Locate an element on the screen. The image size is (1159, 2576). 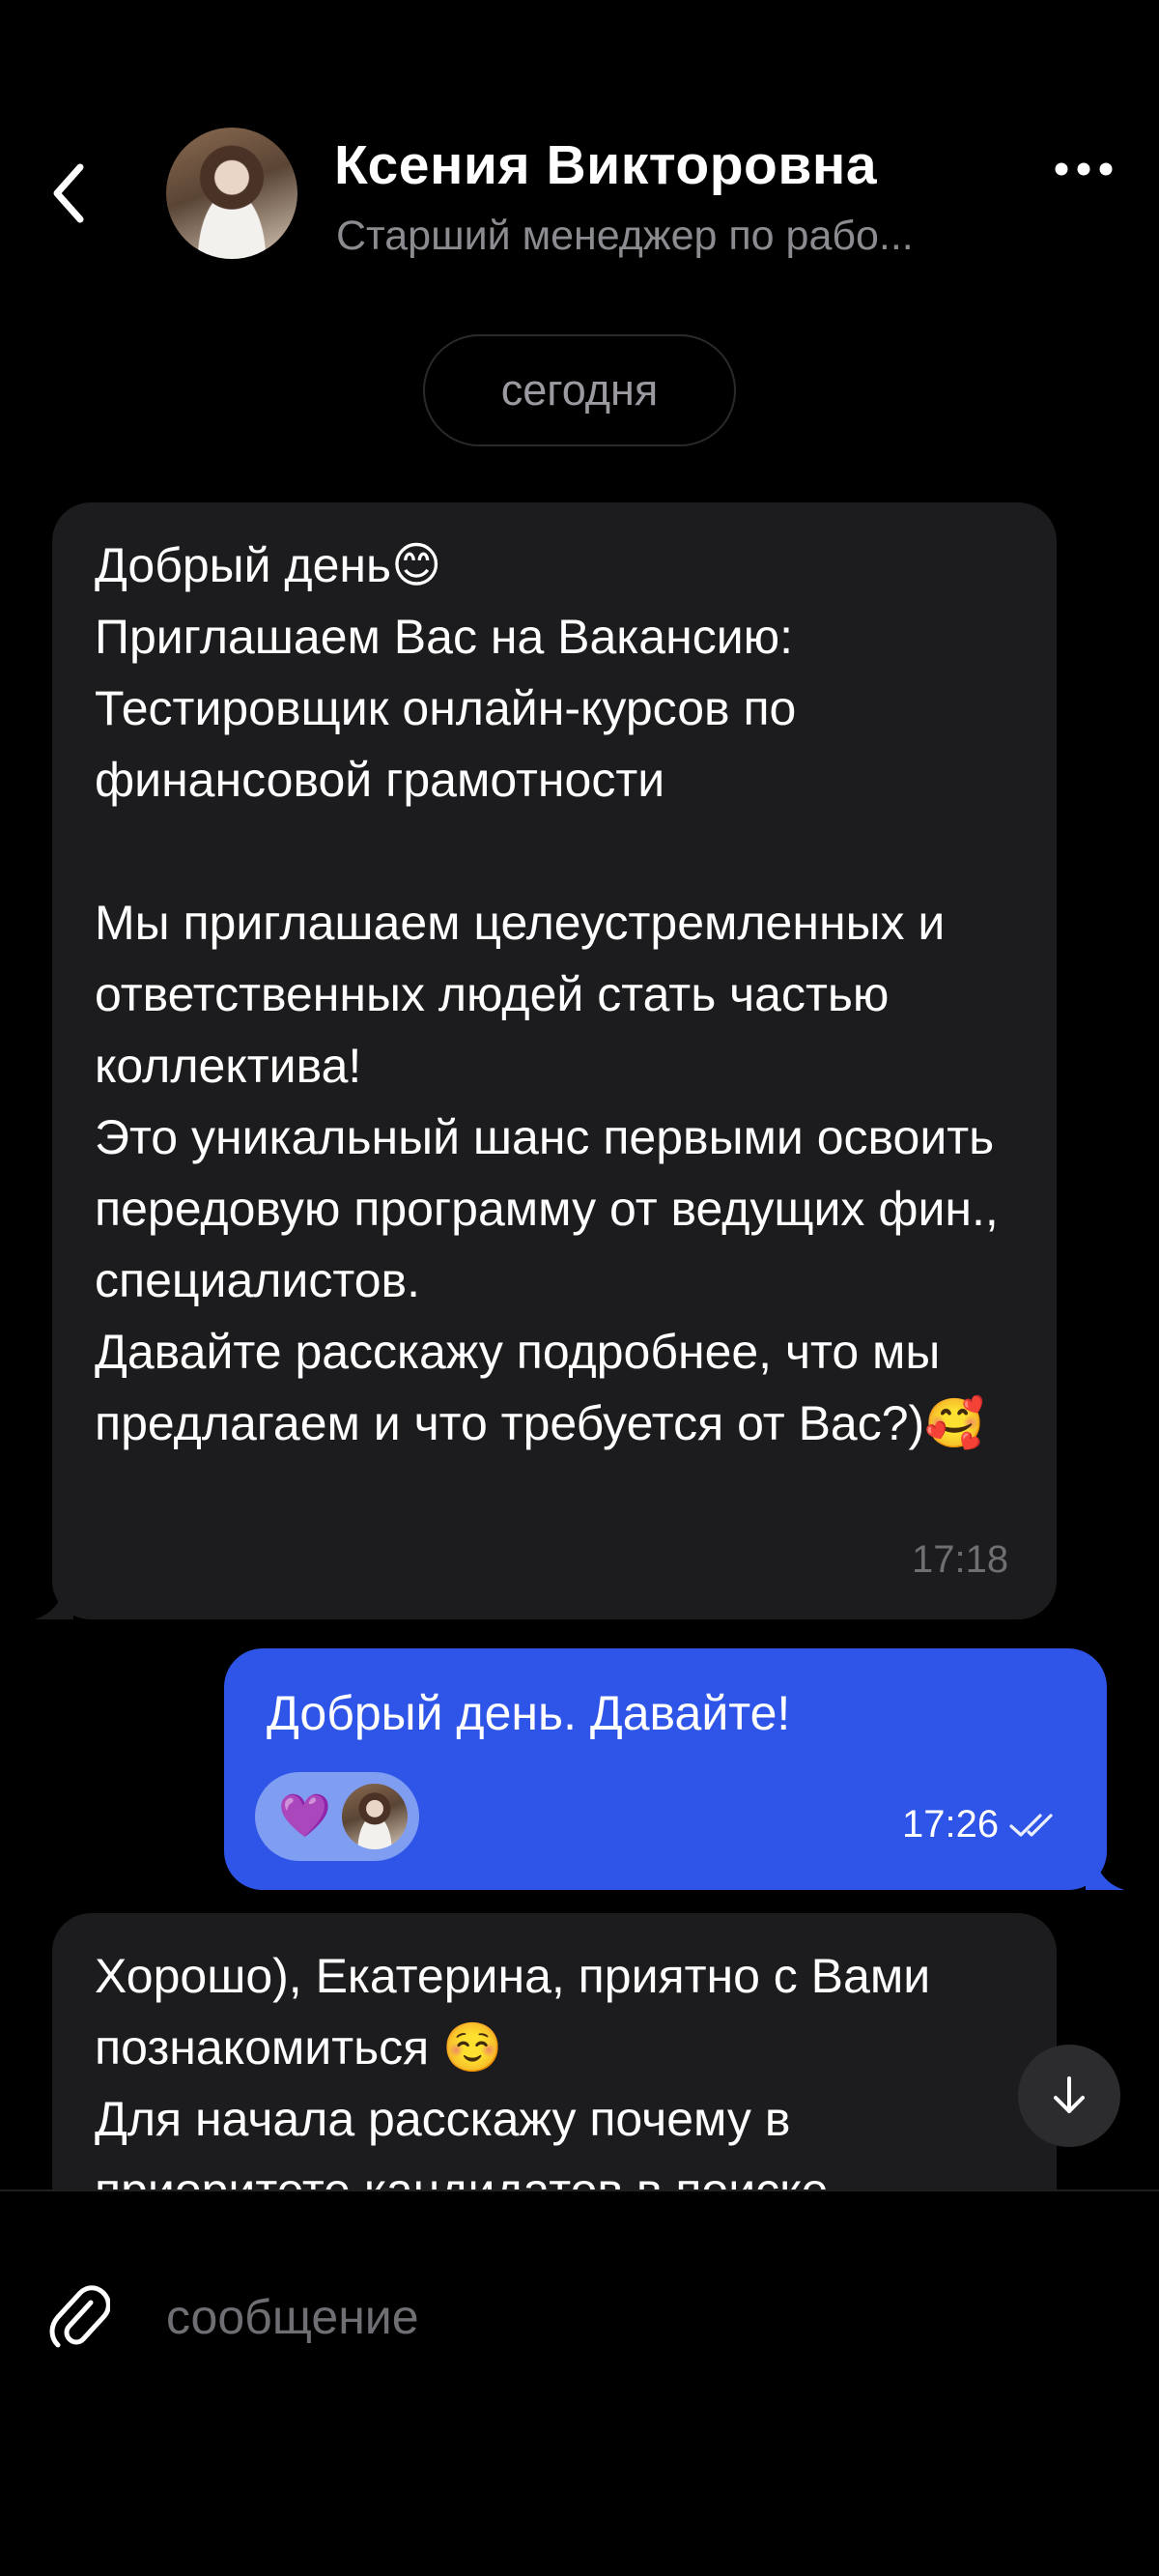
chevron-left-icon is located at coordinates (69, 193).